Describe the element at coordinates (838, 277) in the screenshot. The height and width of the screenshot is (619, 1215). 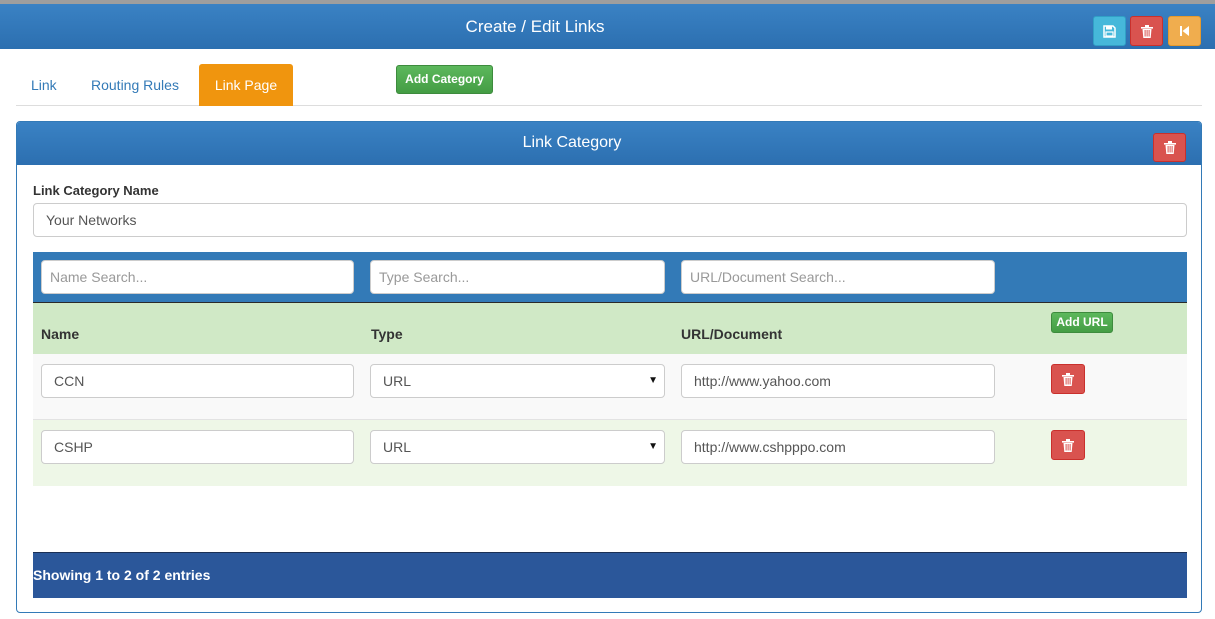
I see `url-search-input` at that location.